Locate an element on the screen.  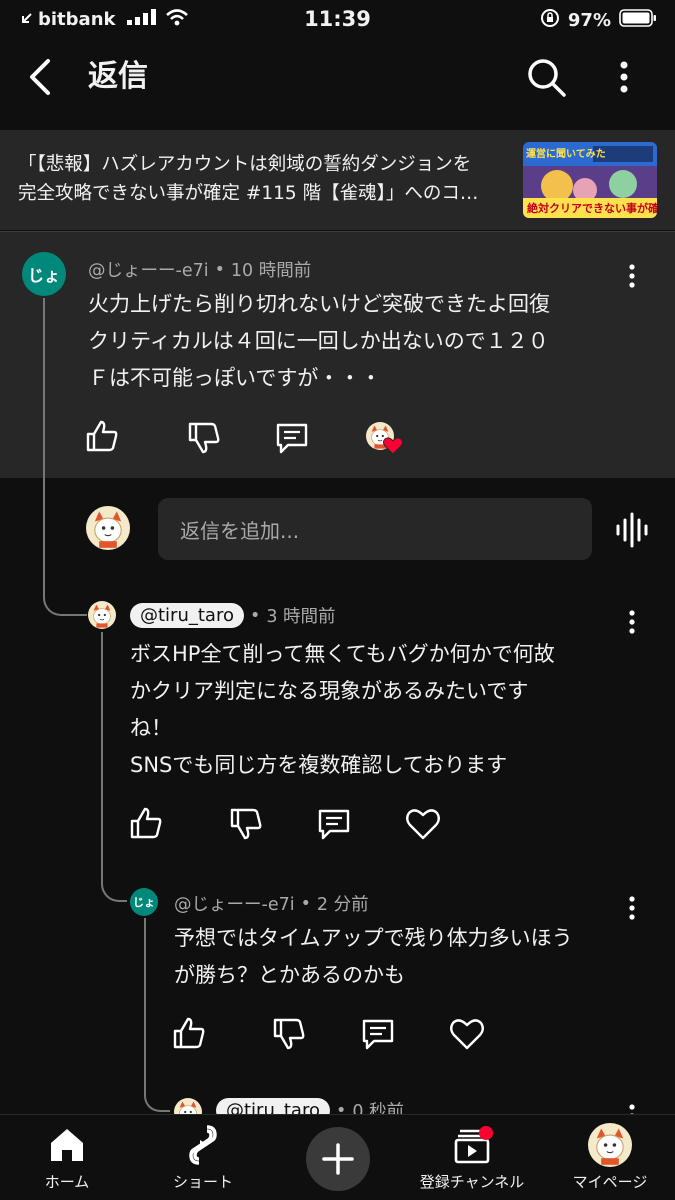
nav-shorts: ショート is located at coordinates (203, 1157).